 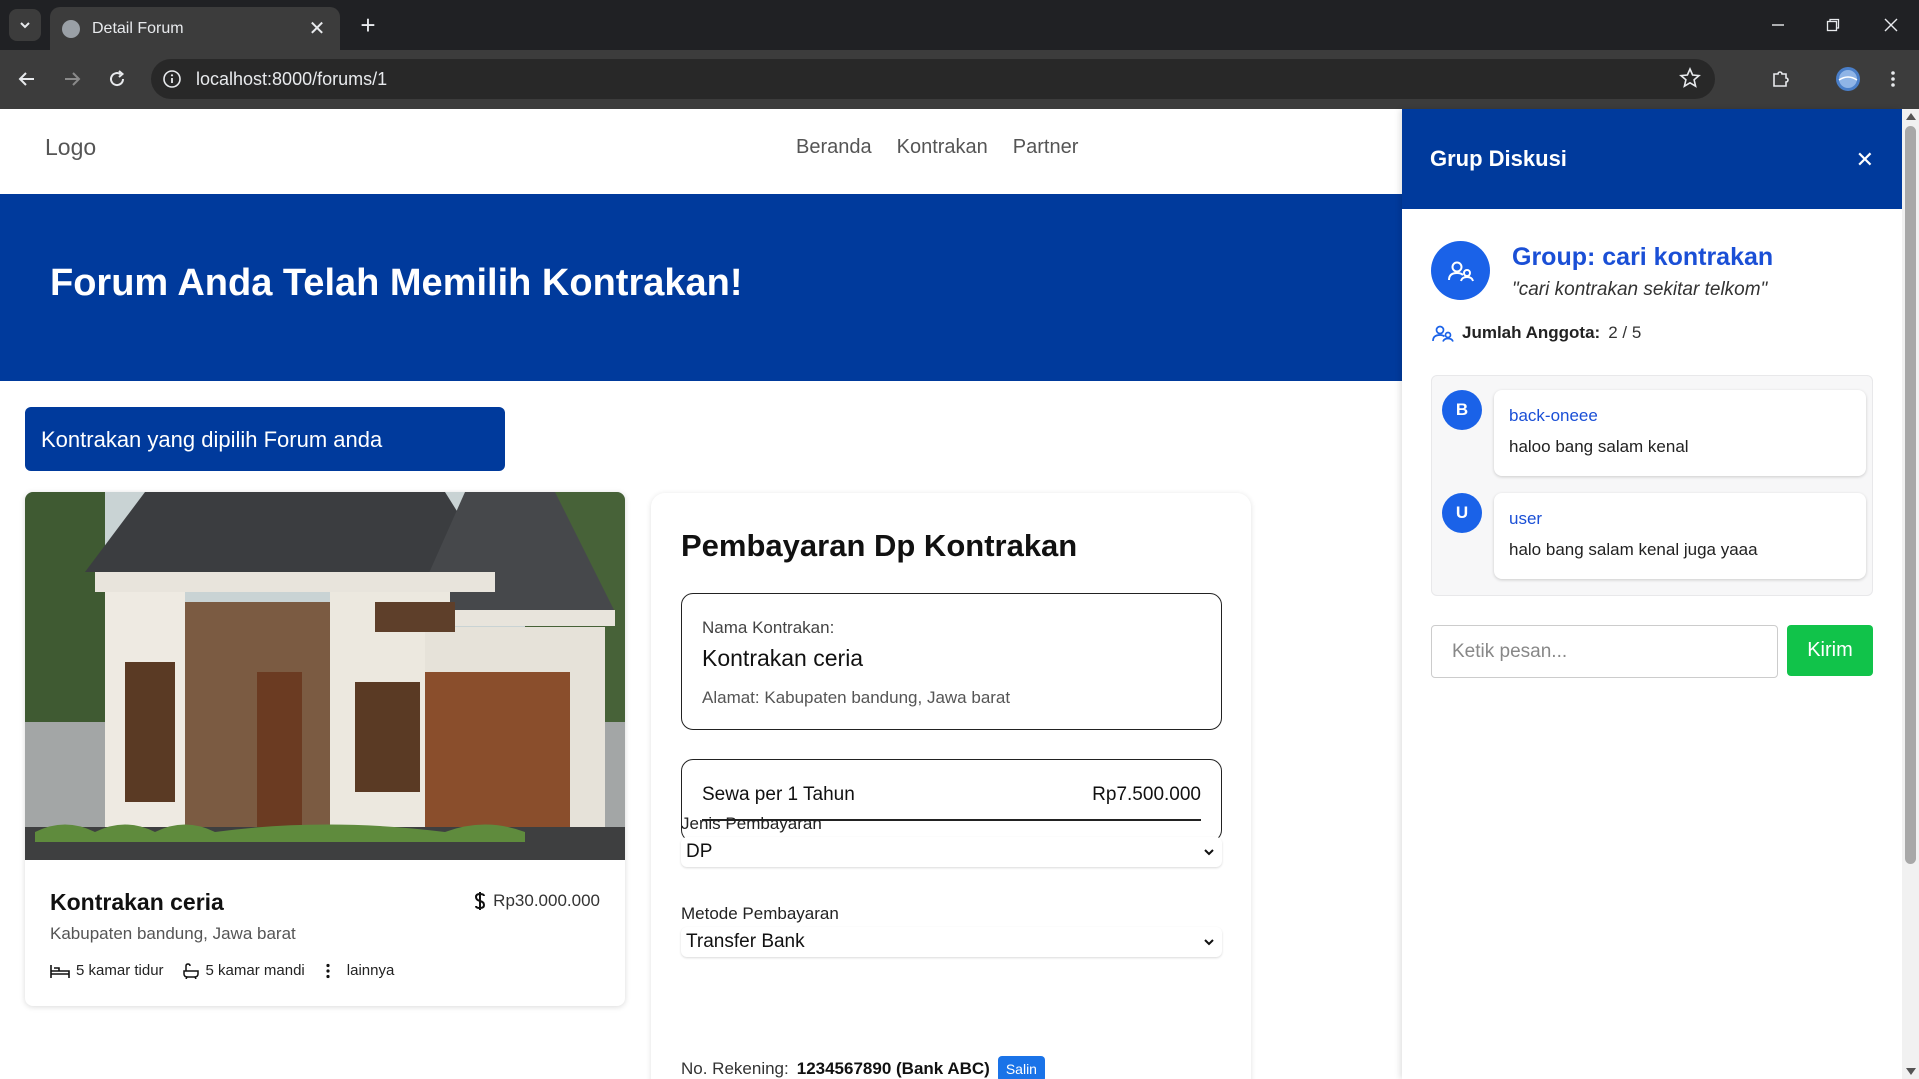 I want to click on message-avatar: U, so click(x=1462, y=513).